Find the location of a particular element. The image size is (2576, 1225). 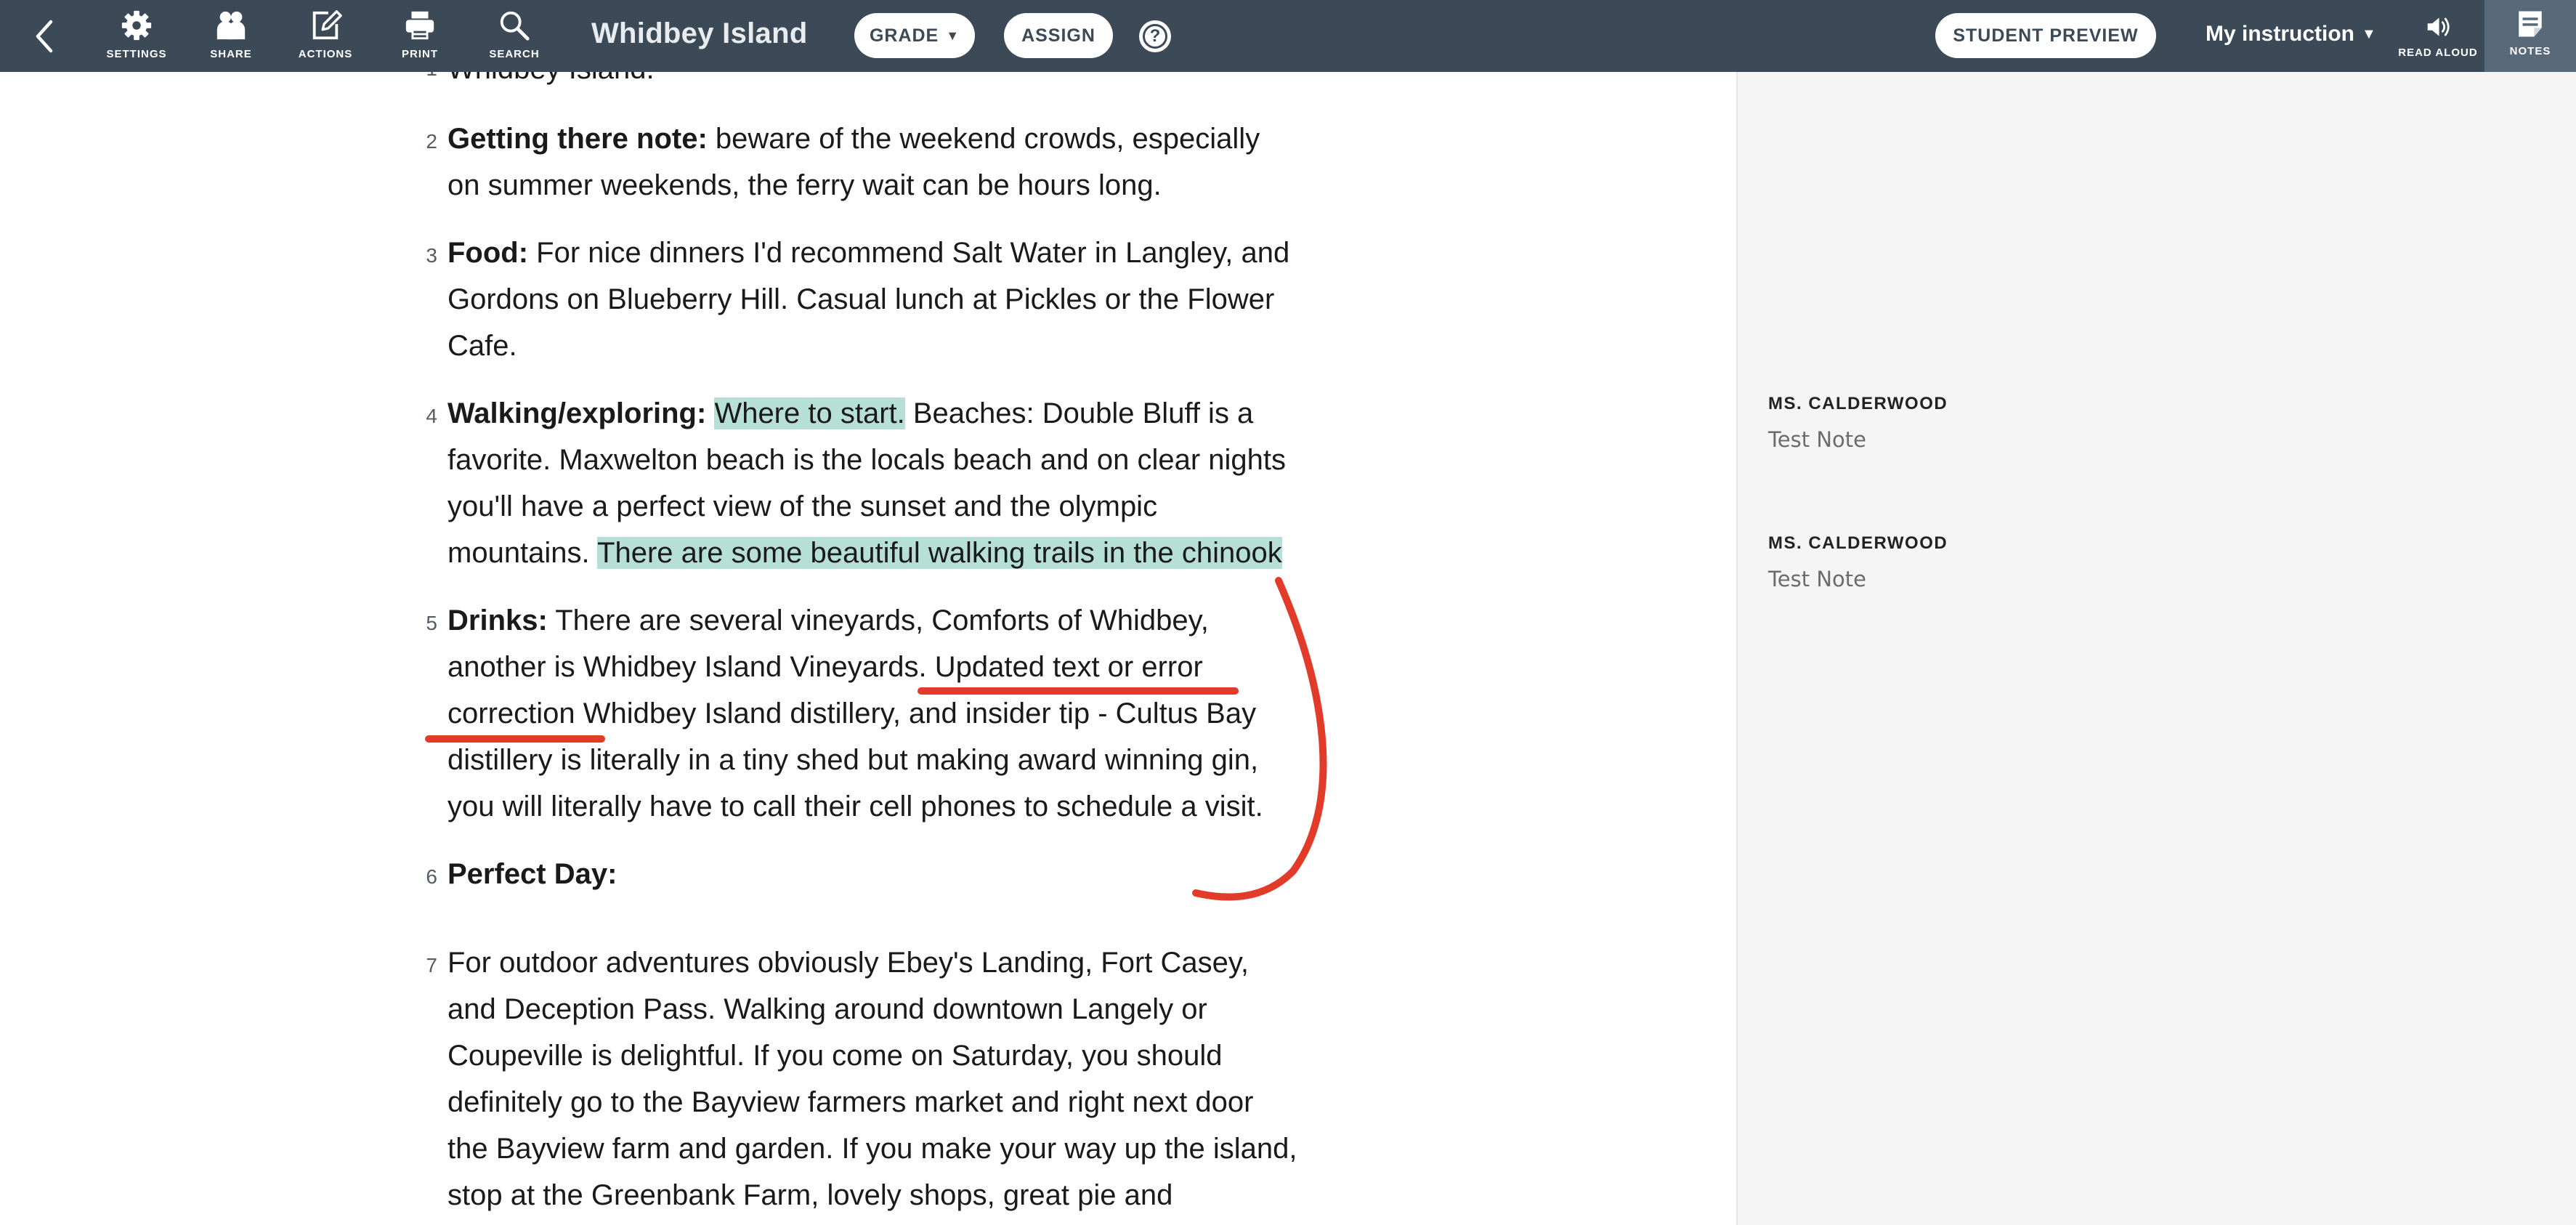

notes-button: NOTES is located at coordinates (2530, 36).